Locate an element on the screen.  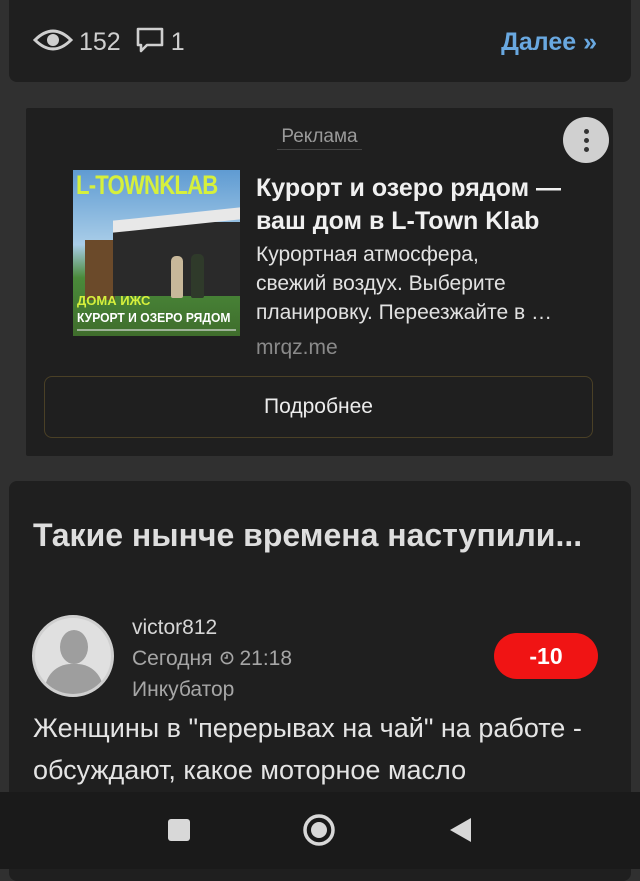
ad-image-brand: L-TOWNKLAB is located at coordinates (147, 185).